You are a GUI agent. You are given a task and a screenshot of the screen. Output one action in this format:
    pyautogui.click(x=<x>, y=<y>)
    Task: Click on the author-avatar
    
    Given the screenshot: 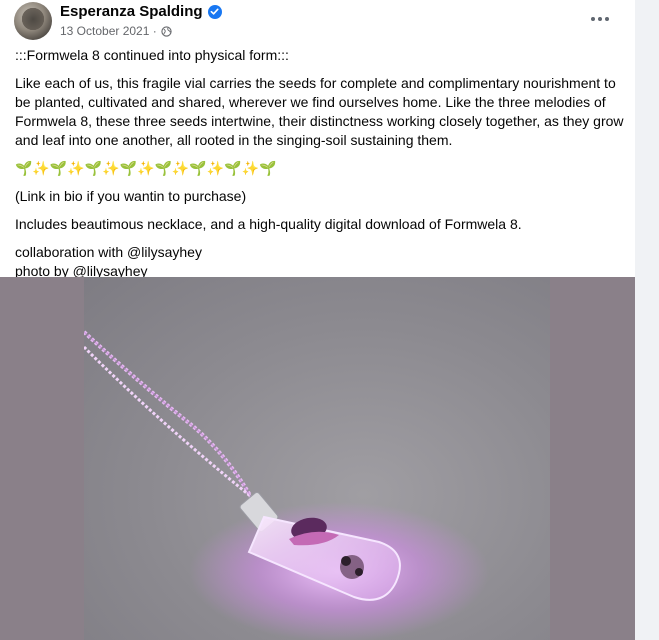 What is the action you would take?
    pyautogui.click(x=33, y=21)
    